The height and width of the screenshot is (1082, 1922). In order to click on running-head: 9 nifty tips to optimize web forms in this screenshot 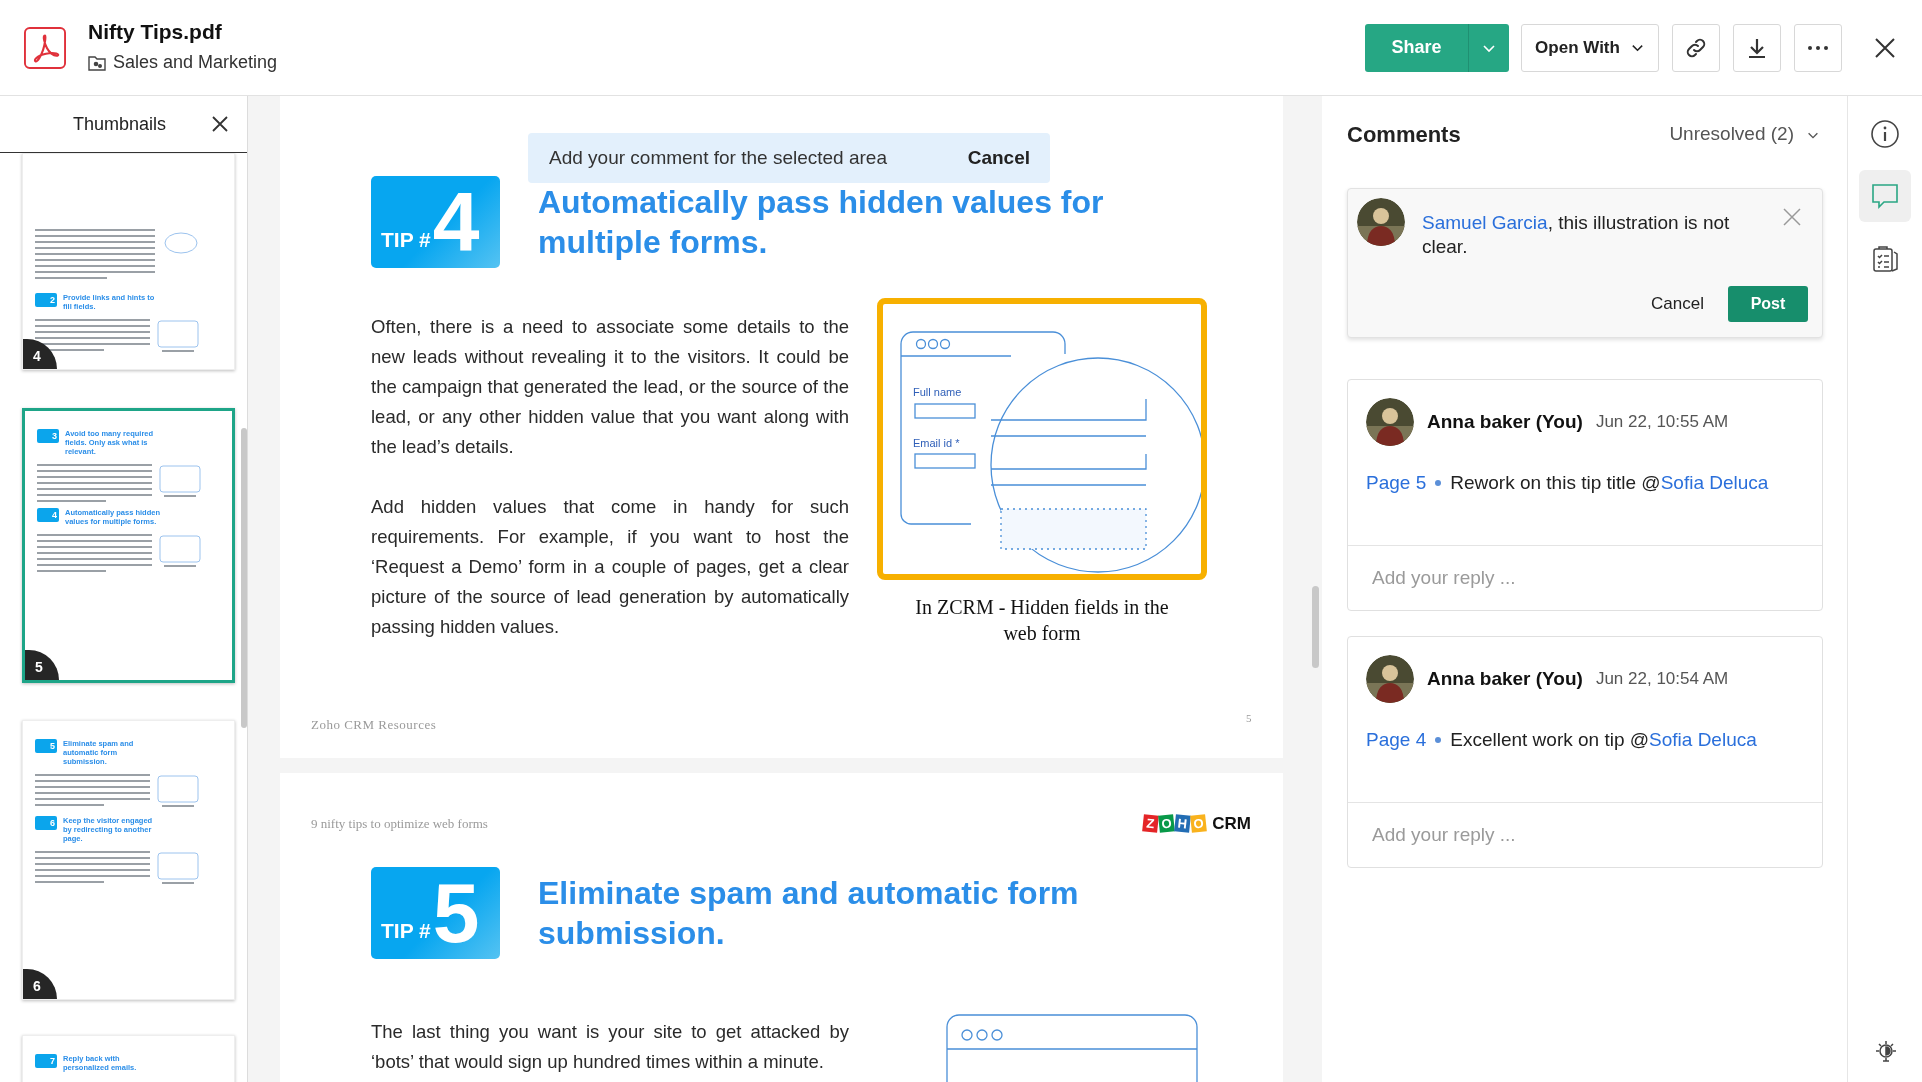, I will do `click(399, 824)`.